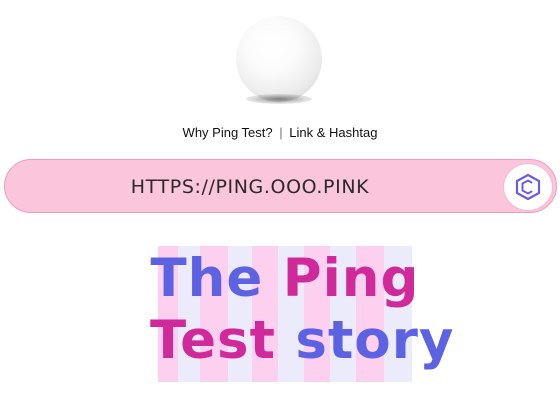 The height and width of the screenshot is (400, 560). What do you see at coordinates (333, 132) in the screenshot?
I see `link-hashtag-link: Link & Hashtag` at bounding box center [333, 132].